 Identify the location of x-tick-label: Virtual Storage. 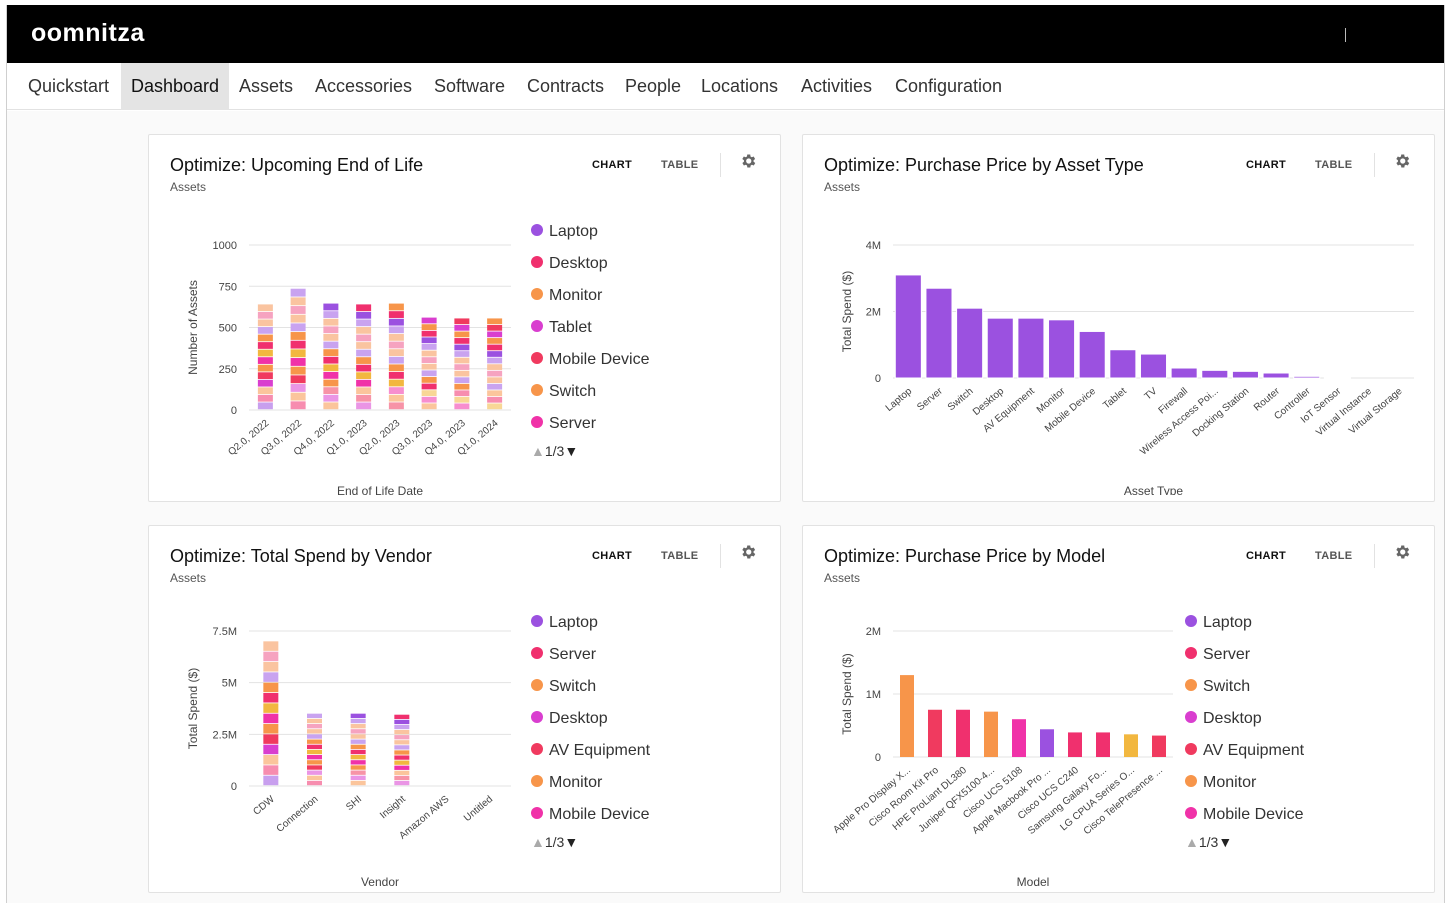
(1376, 411).